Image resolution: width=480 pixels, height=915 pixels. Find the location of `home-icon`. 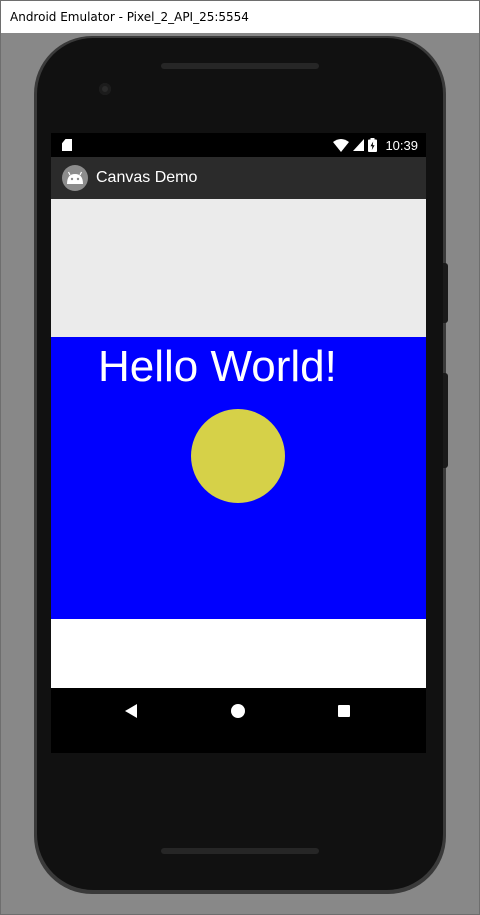

home-icon is located at coordinates (238, 711).